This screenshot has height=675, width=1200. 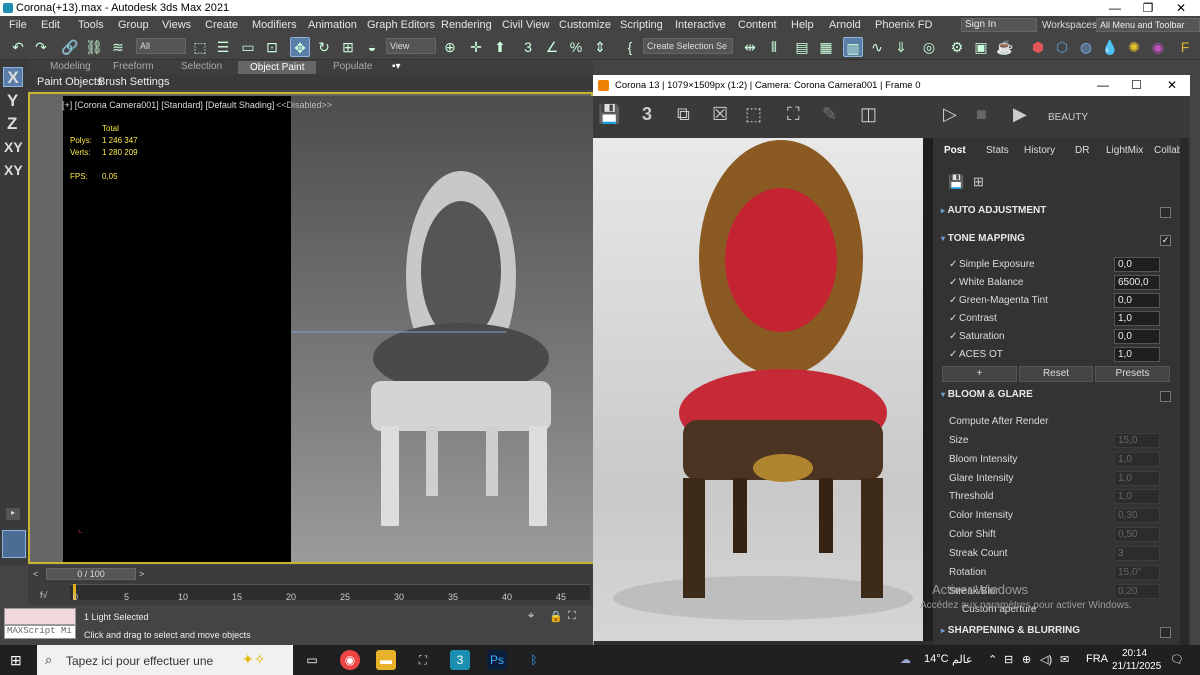 I want to click on corona-close-button: ✕, so click(x=1172, y=85).